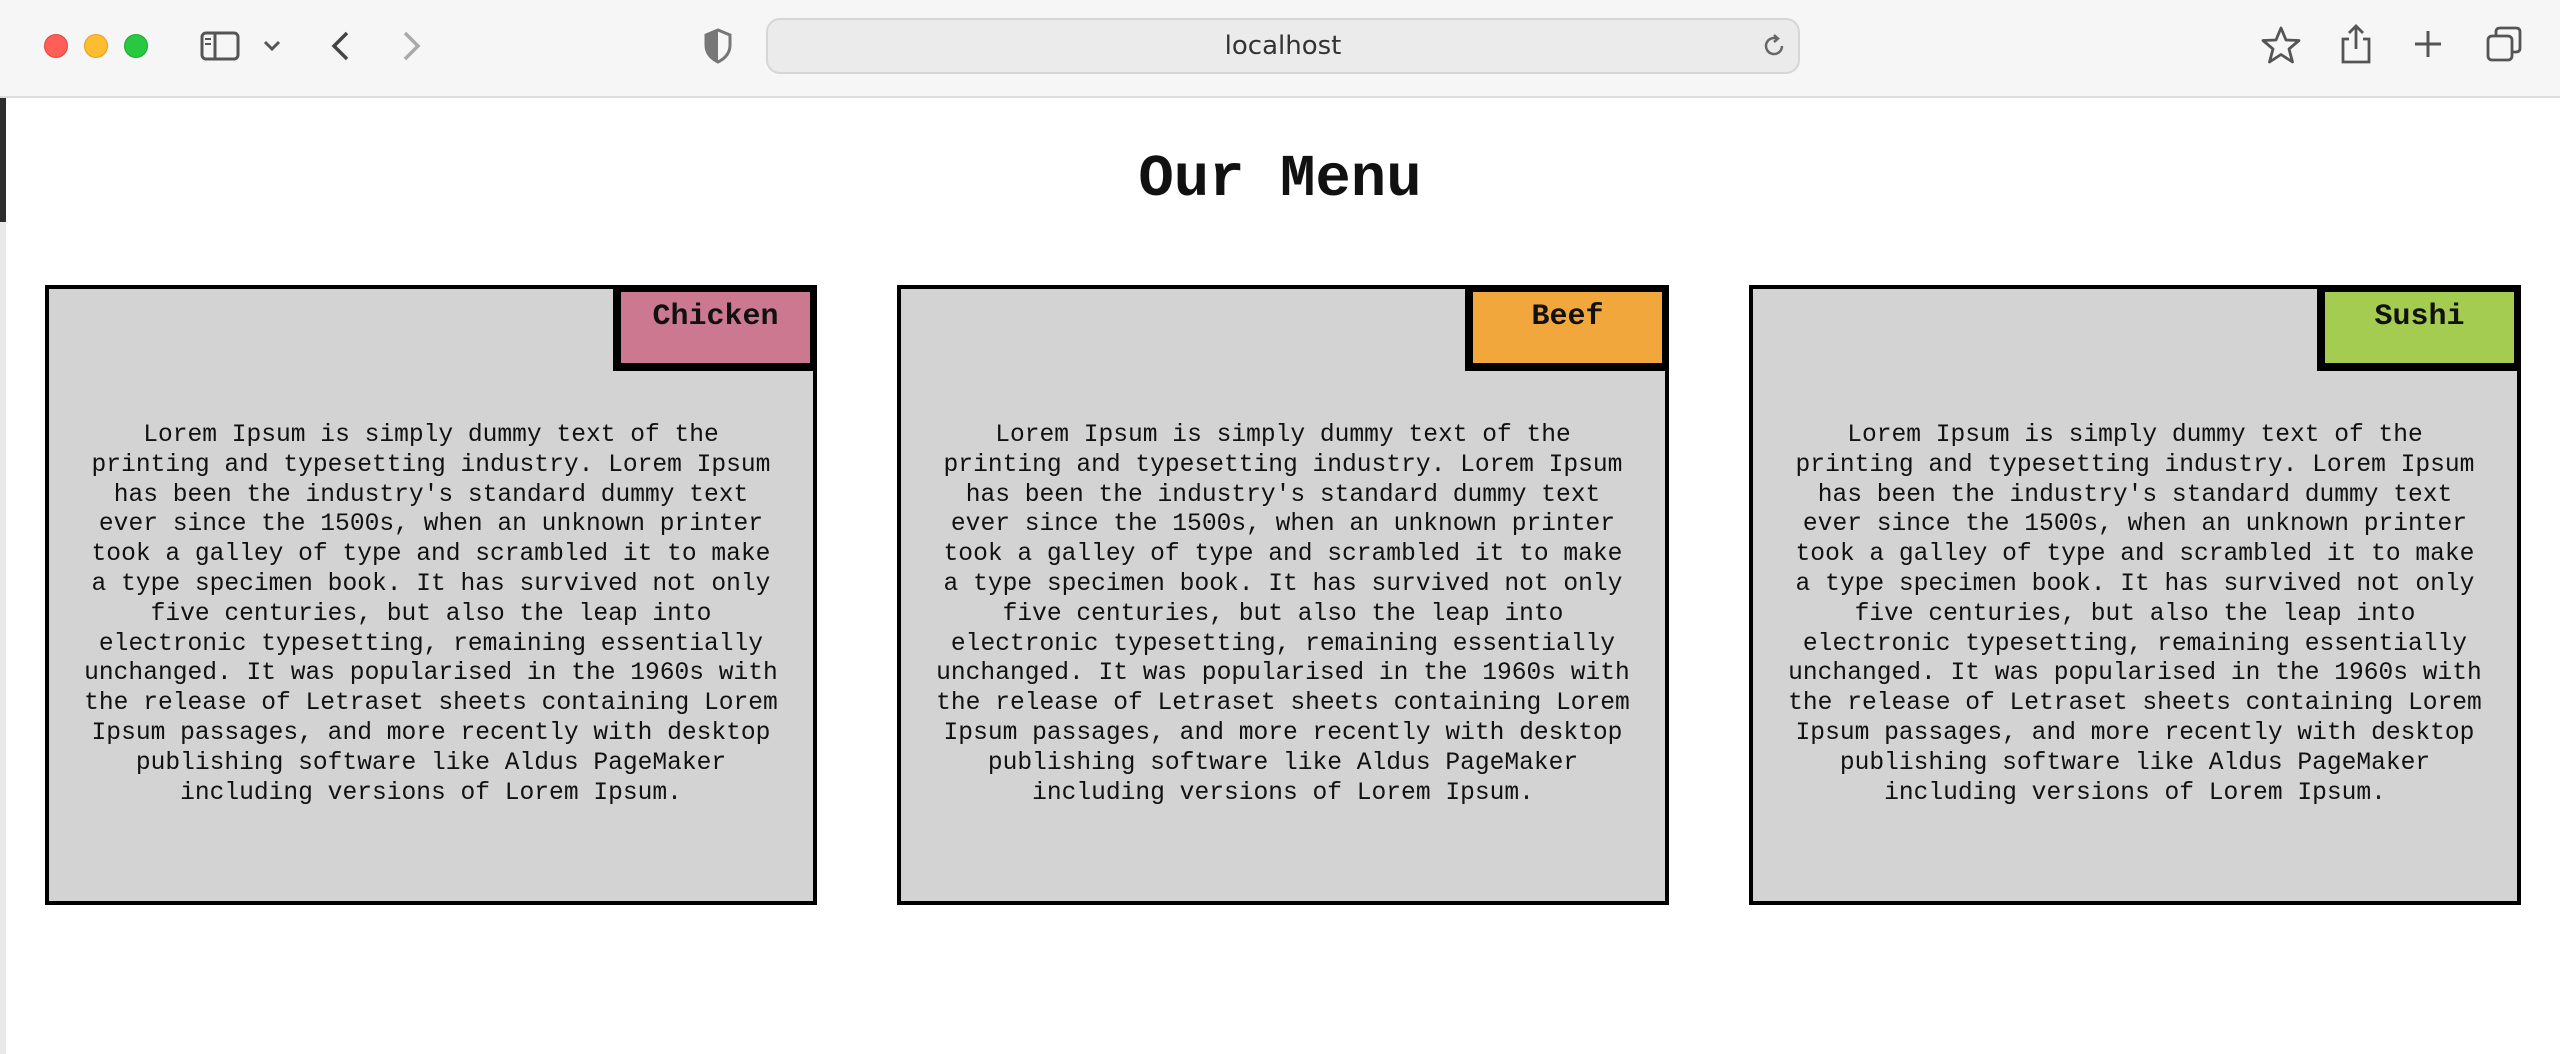 Image resolution: width=2560 pixels, height=1054 pixels. Describe the element at coordinates (56, 46) in the screenshot. I see `close-window-button` at that location.